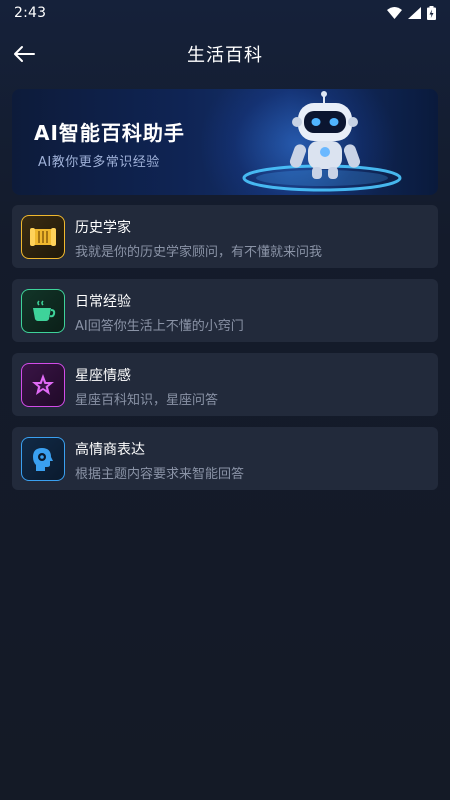 This screenshot has height=800, width=450. I want to click on coffee-cup-icon, so click(43, 311).